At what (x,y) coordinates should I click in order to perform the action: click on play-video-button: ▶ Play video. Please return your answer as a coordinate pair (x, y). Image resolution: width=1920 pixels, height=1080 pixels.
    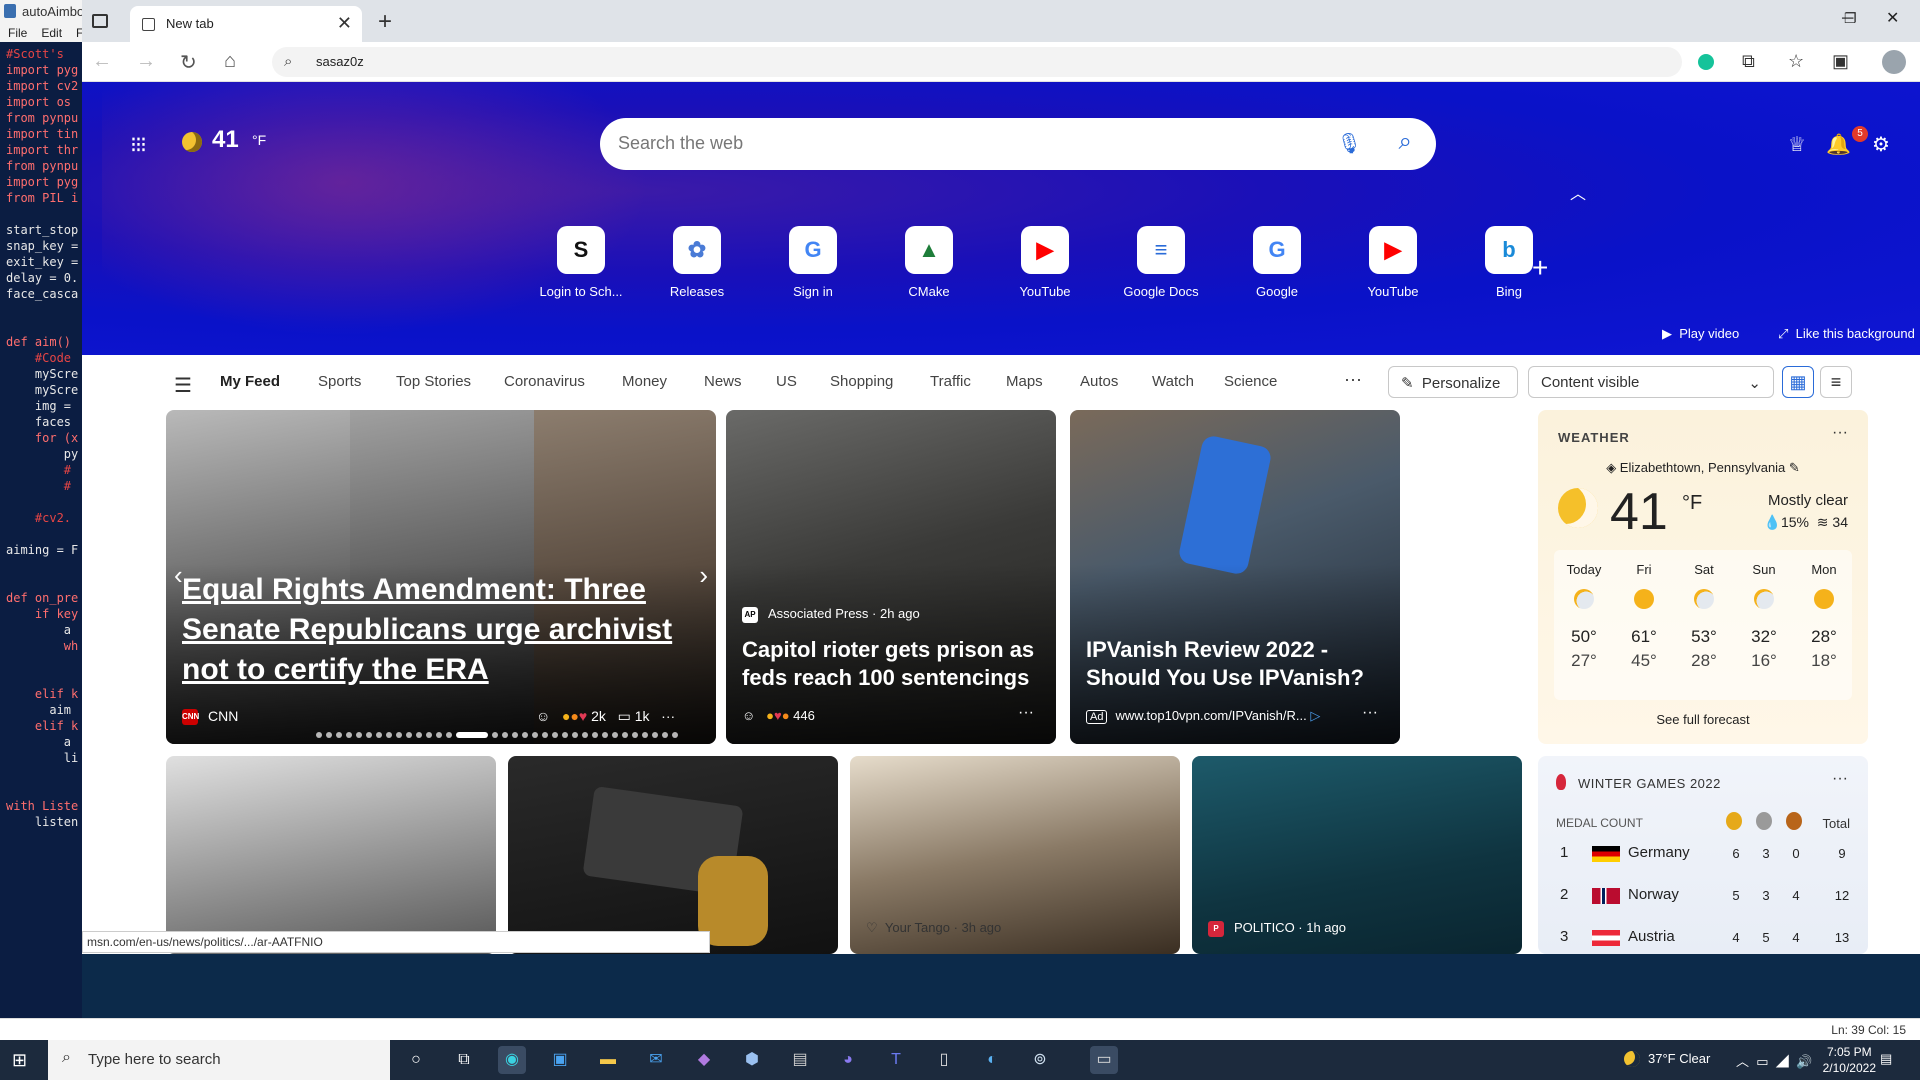
    Looking at the image, I should click on (1700, 334).